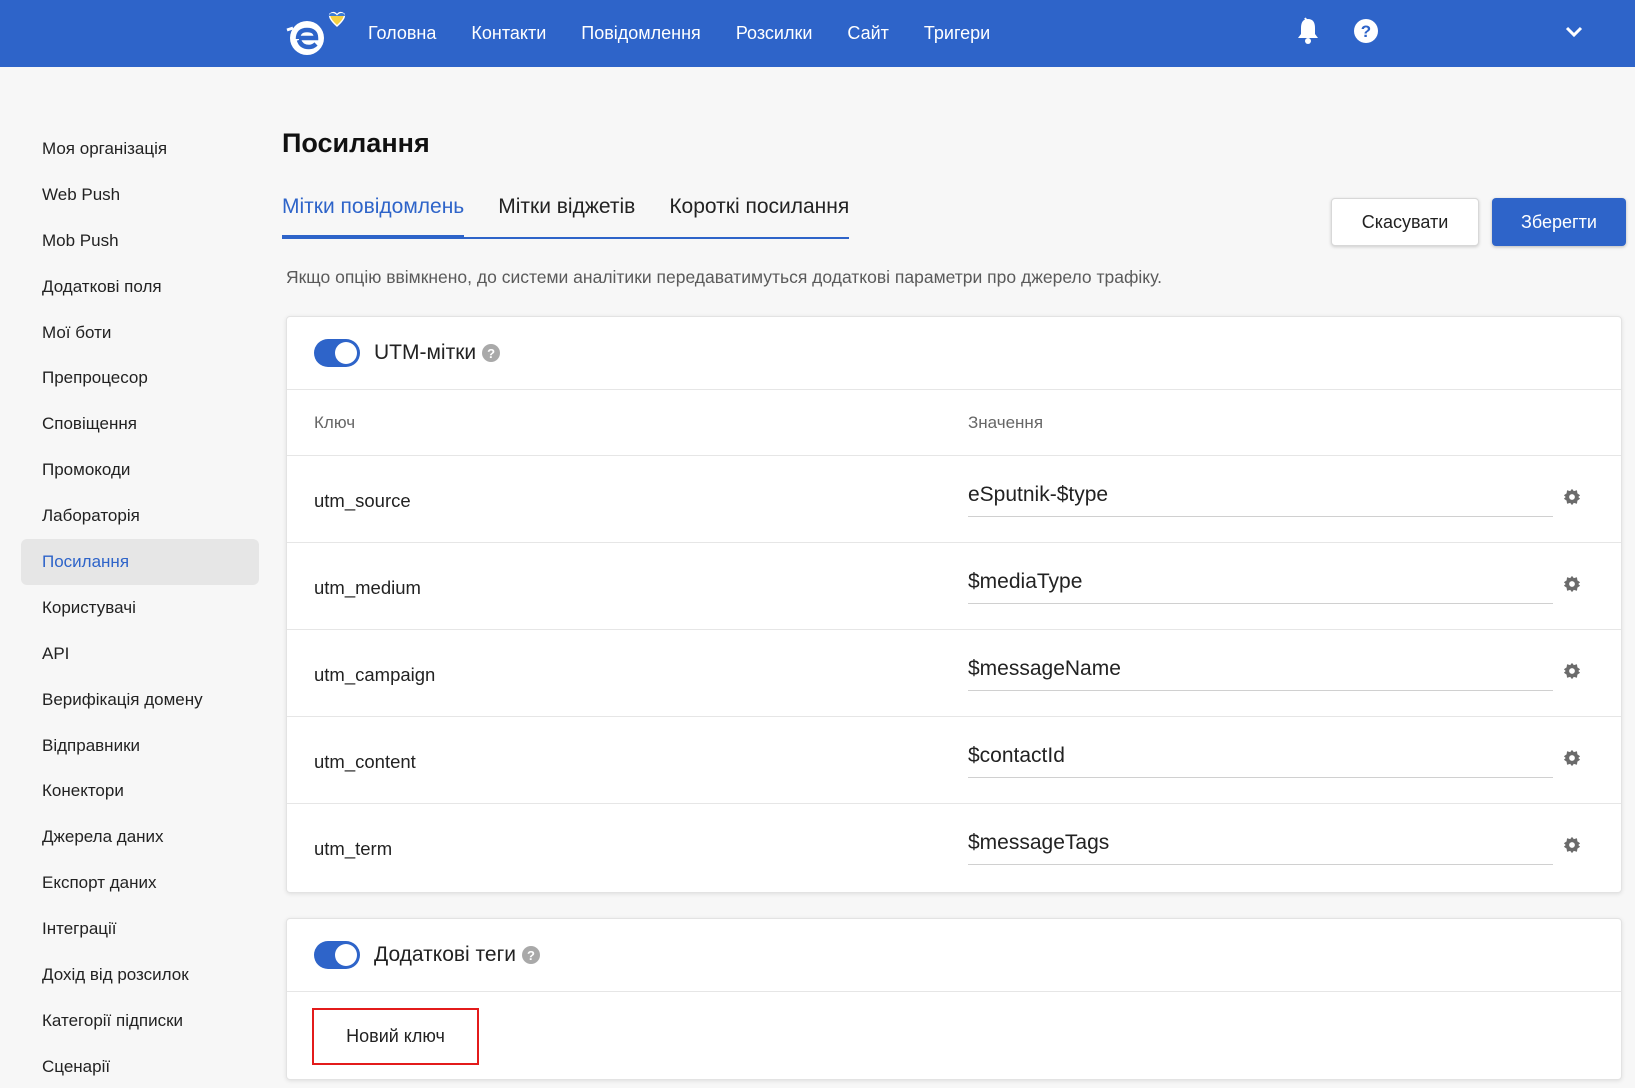 This screenshot has width=1635, height=1088. Describe the element at coordinates (362, 500) in the screenshot. I see `utm-key: utm_source` at that location.